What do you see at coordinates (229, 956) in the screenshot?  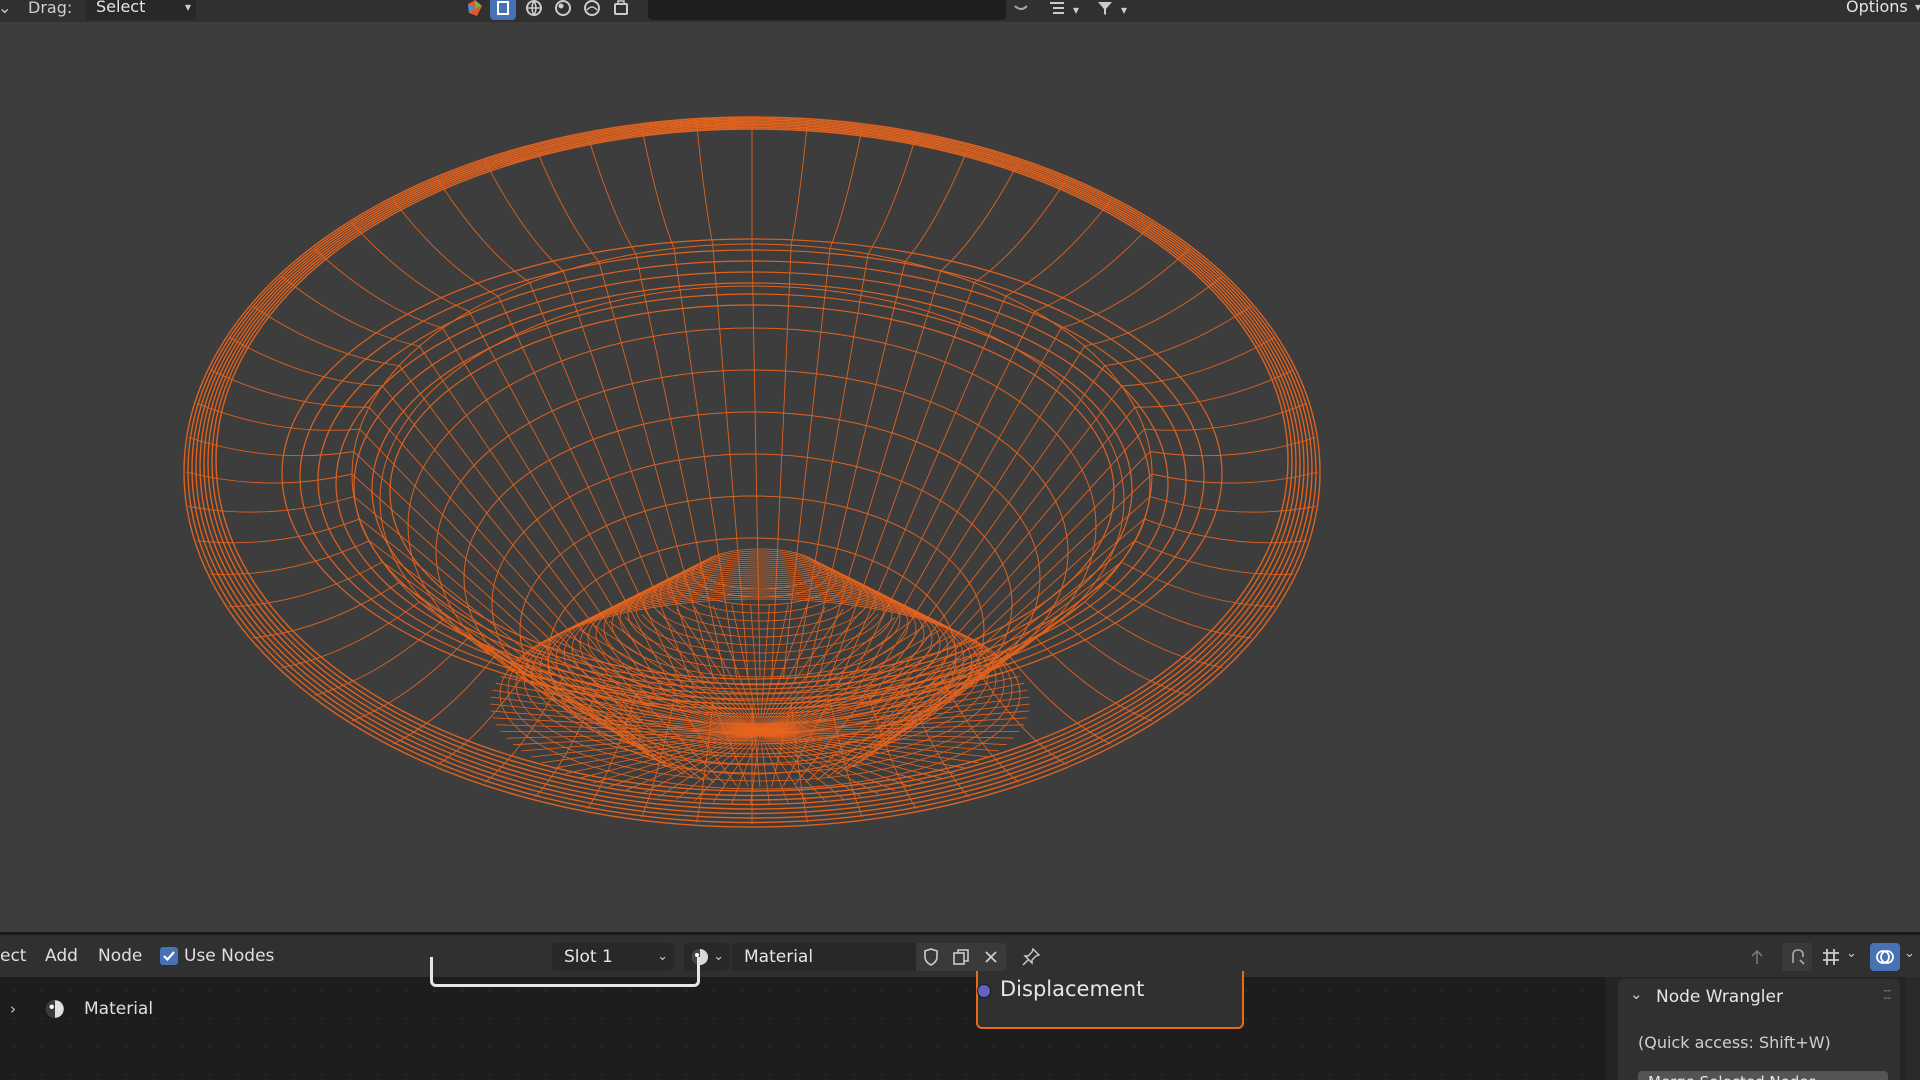 I see `use-nodes-label: Use Nodes` at bounding box center [229, 956].